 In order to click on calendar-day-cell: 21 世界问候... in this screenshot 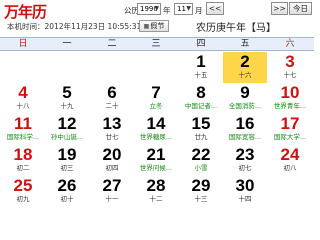, I will do `click(156, 160)`.